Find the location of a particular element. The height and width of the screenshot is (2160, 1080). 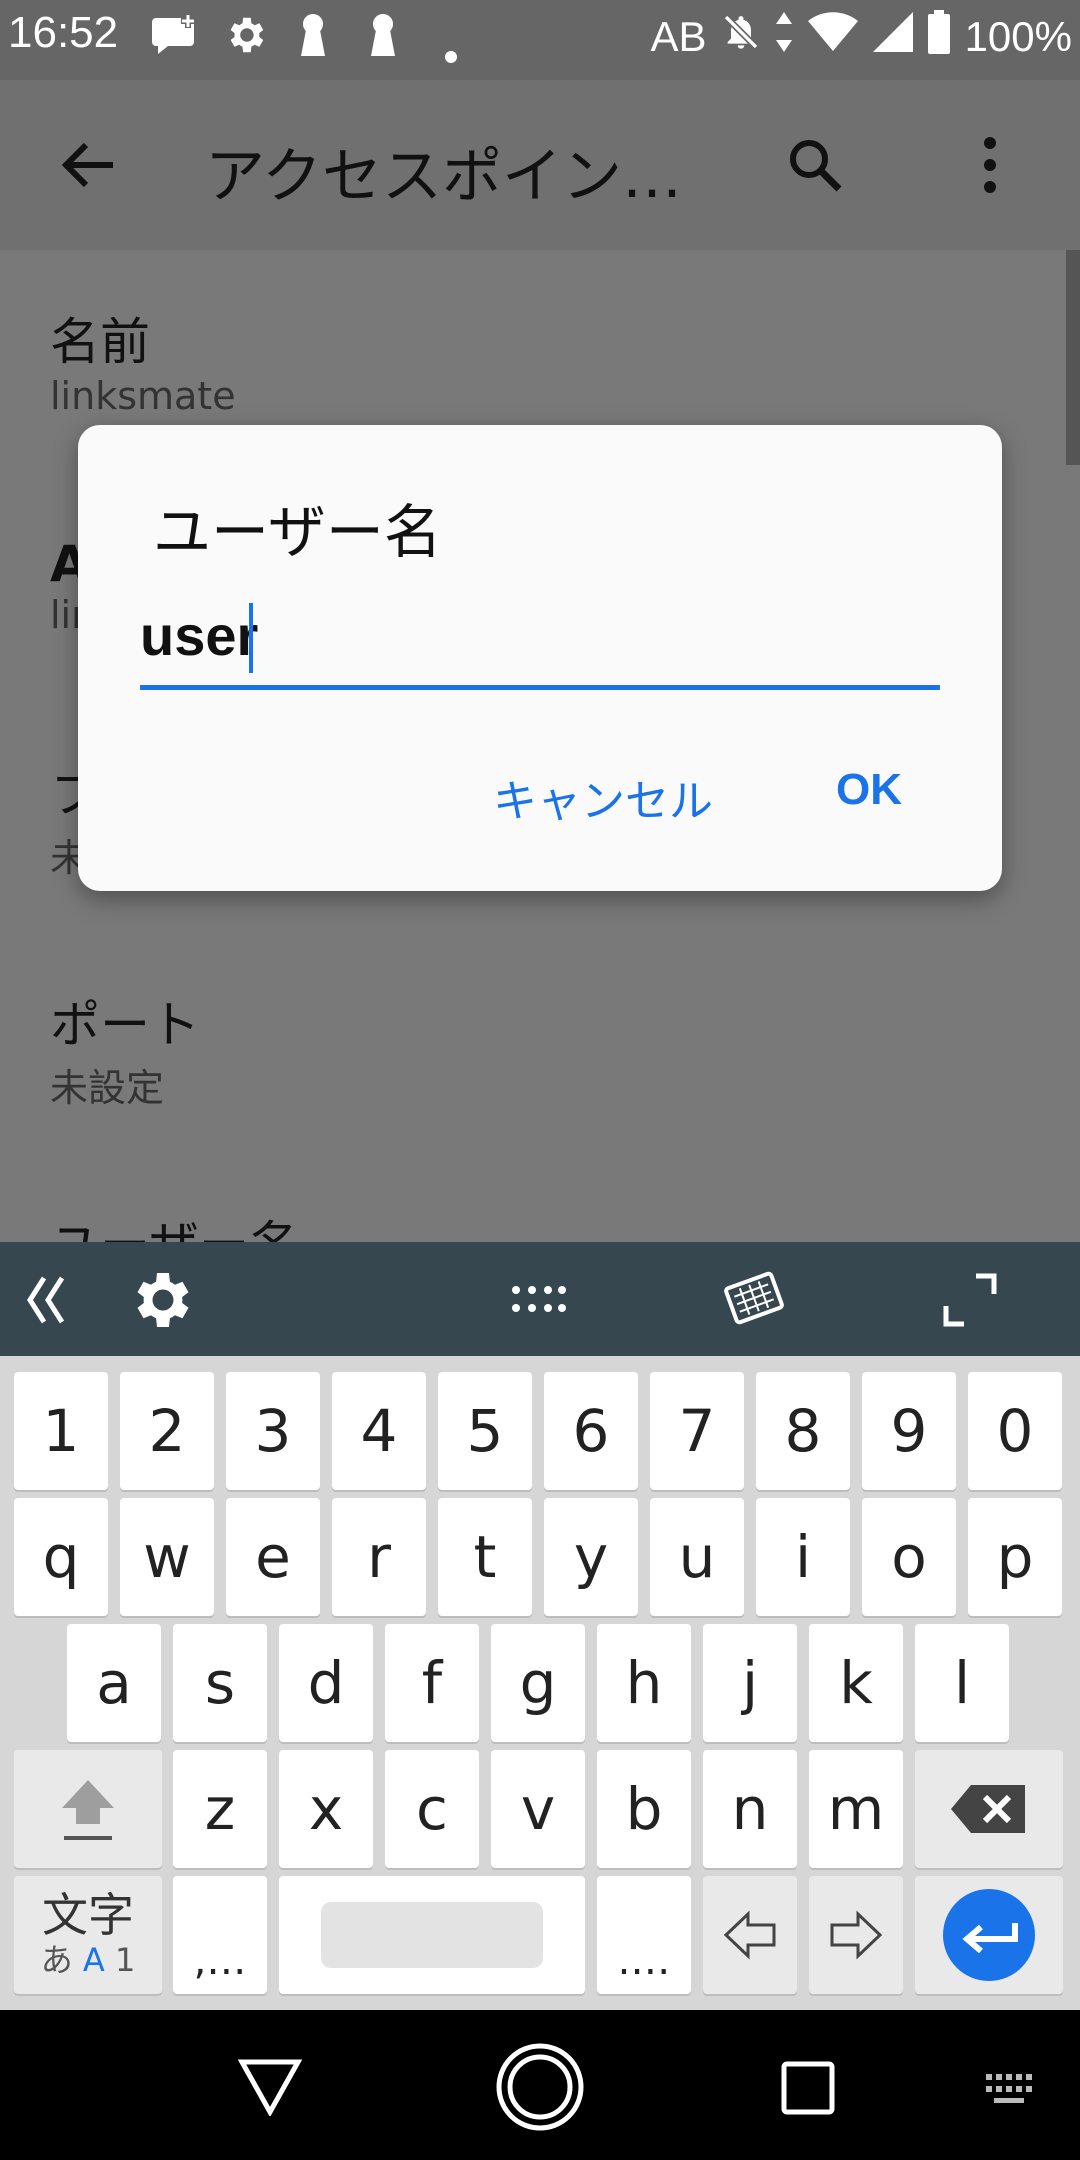

key-5: 5 is located at coordinates (485, 1431).